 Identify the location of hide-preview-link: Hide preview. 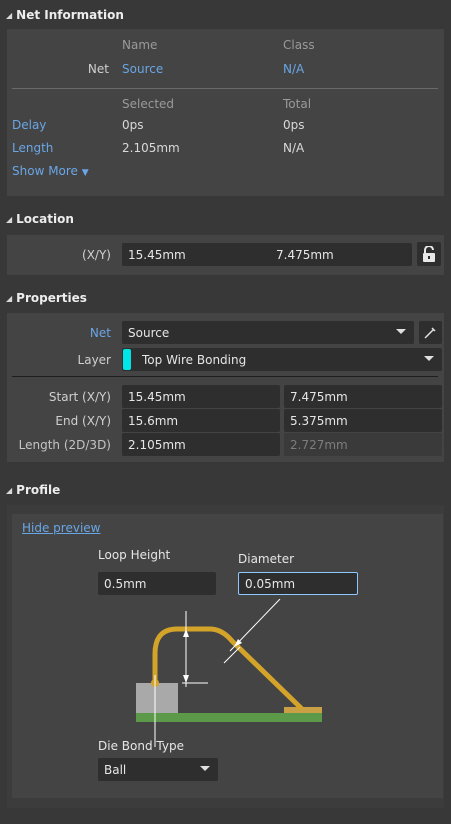
(61, 528).